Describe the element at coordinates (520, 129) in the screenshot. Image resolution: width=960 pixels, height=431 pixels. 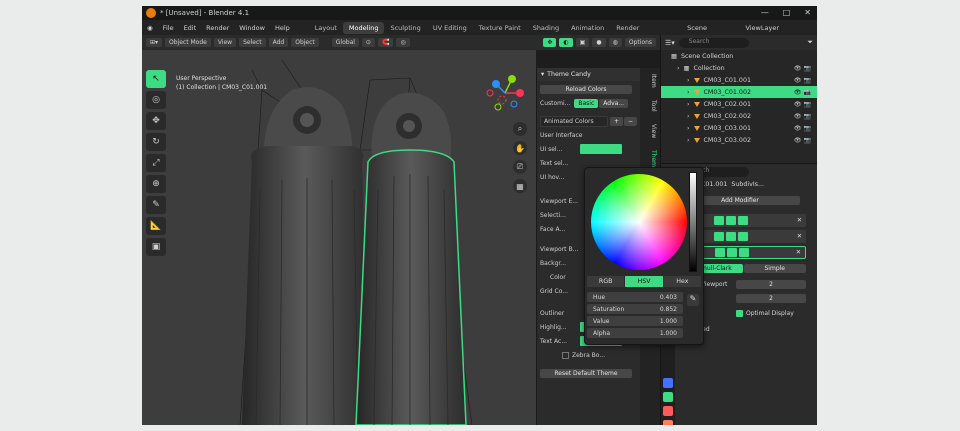
I see `zoom-icon: ⌕` at that location.